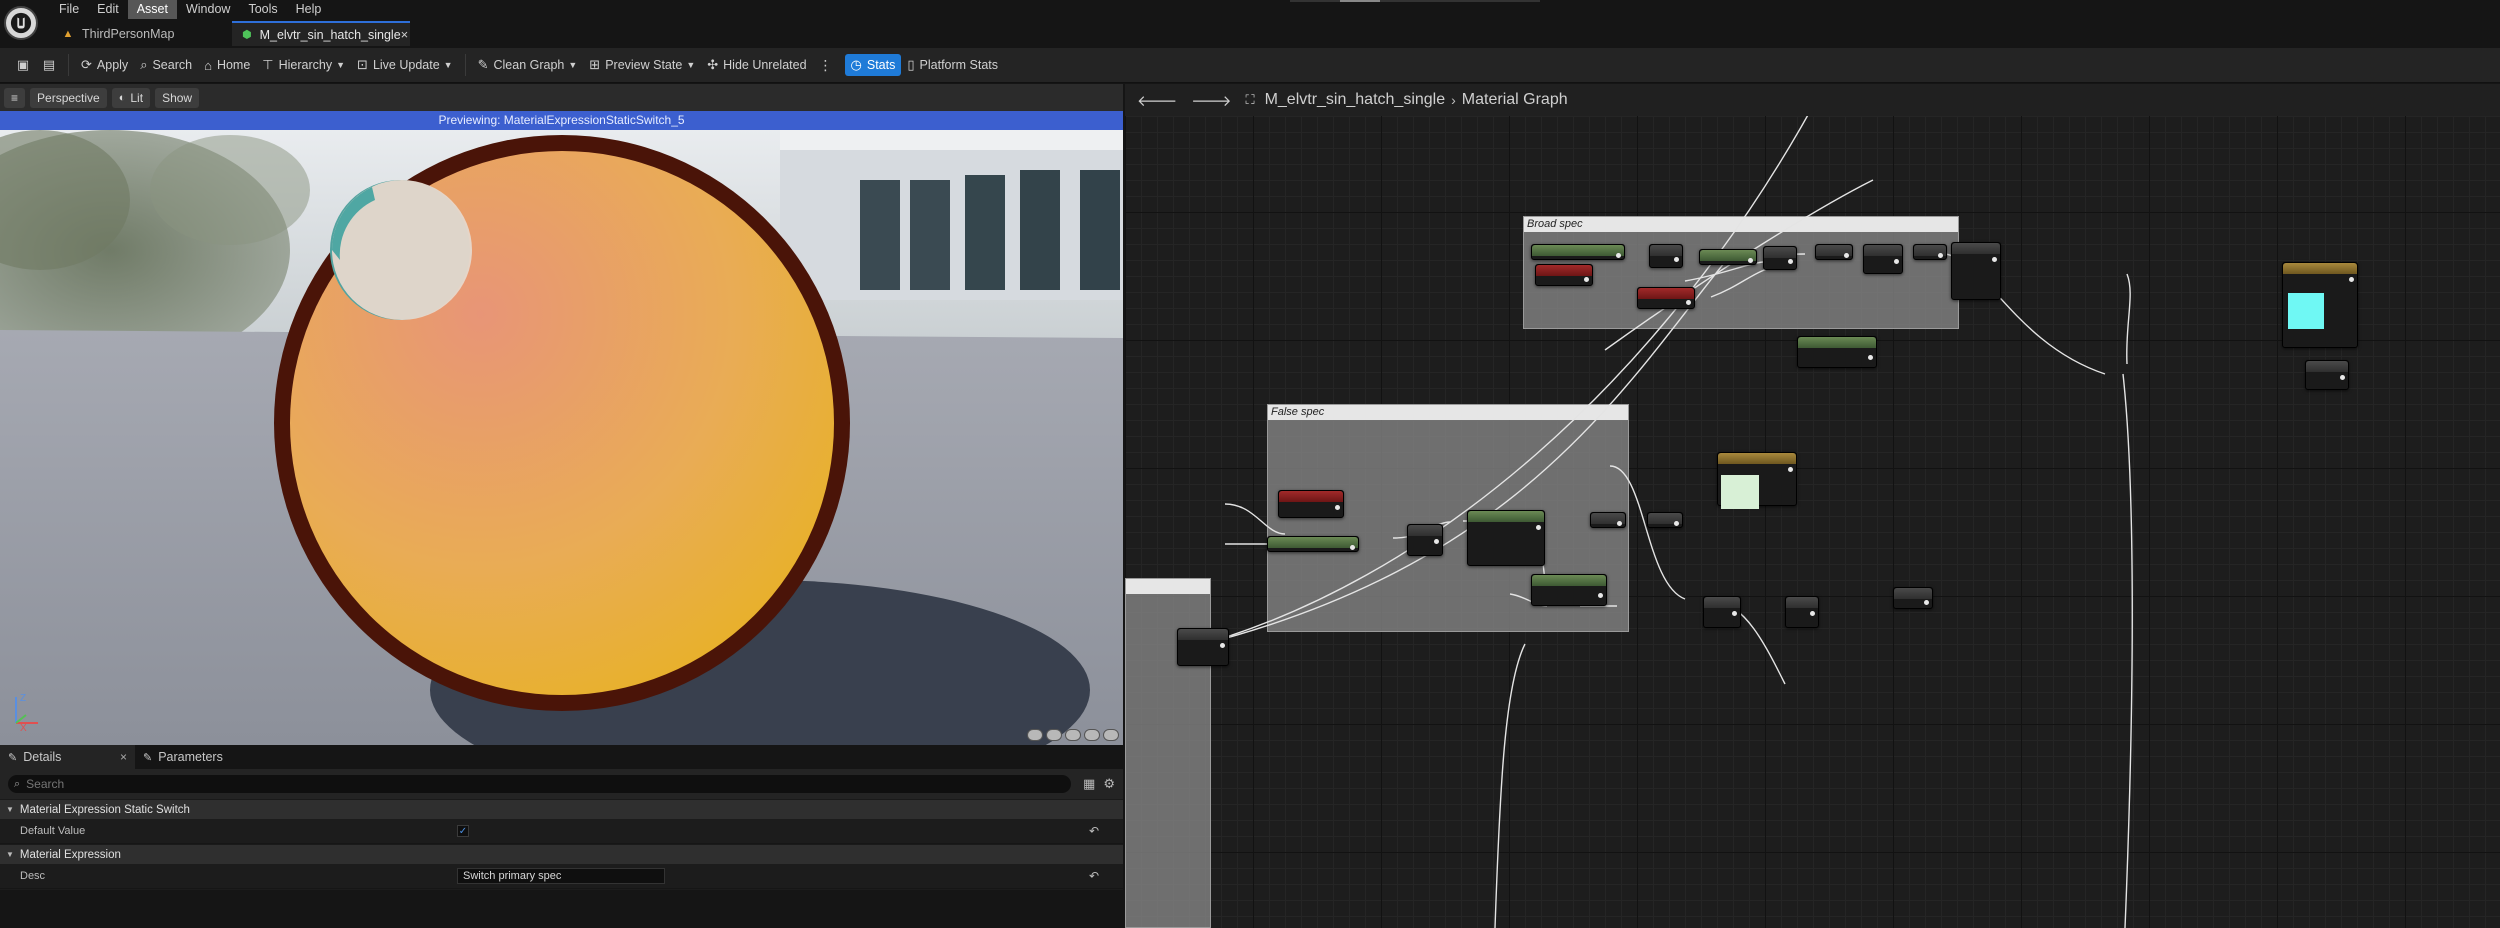 Image resolution: width=2500 pixels, height=928 pixels. Describe the element at coordinates (2327, 375) in the screenshot. I see `node-multiply-right` at that location.